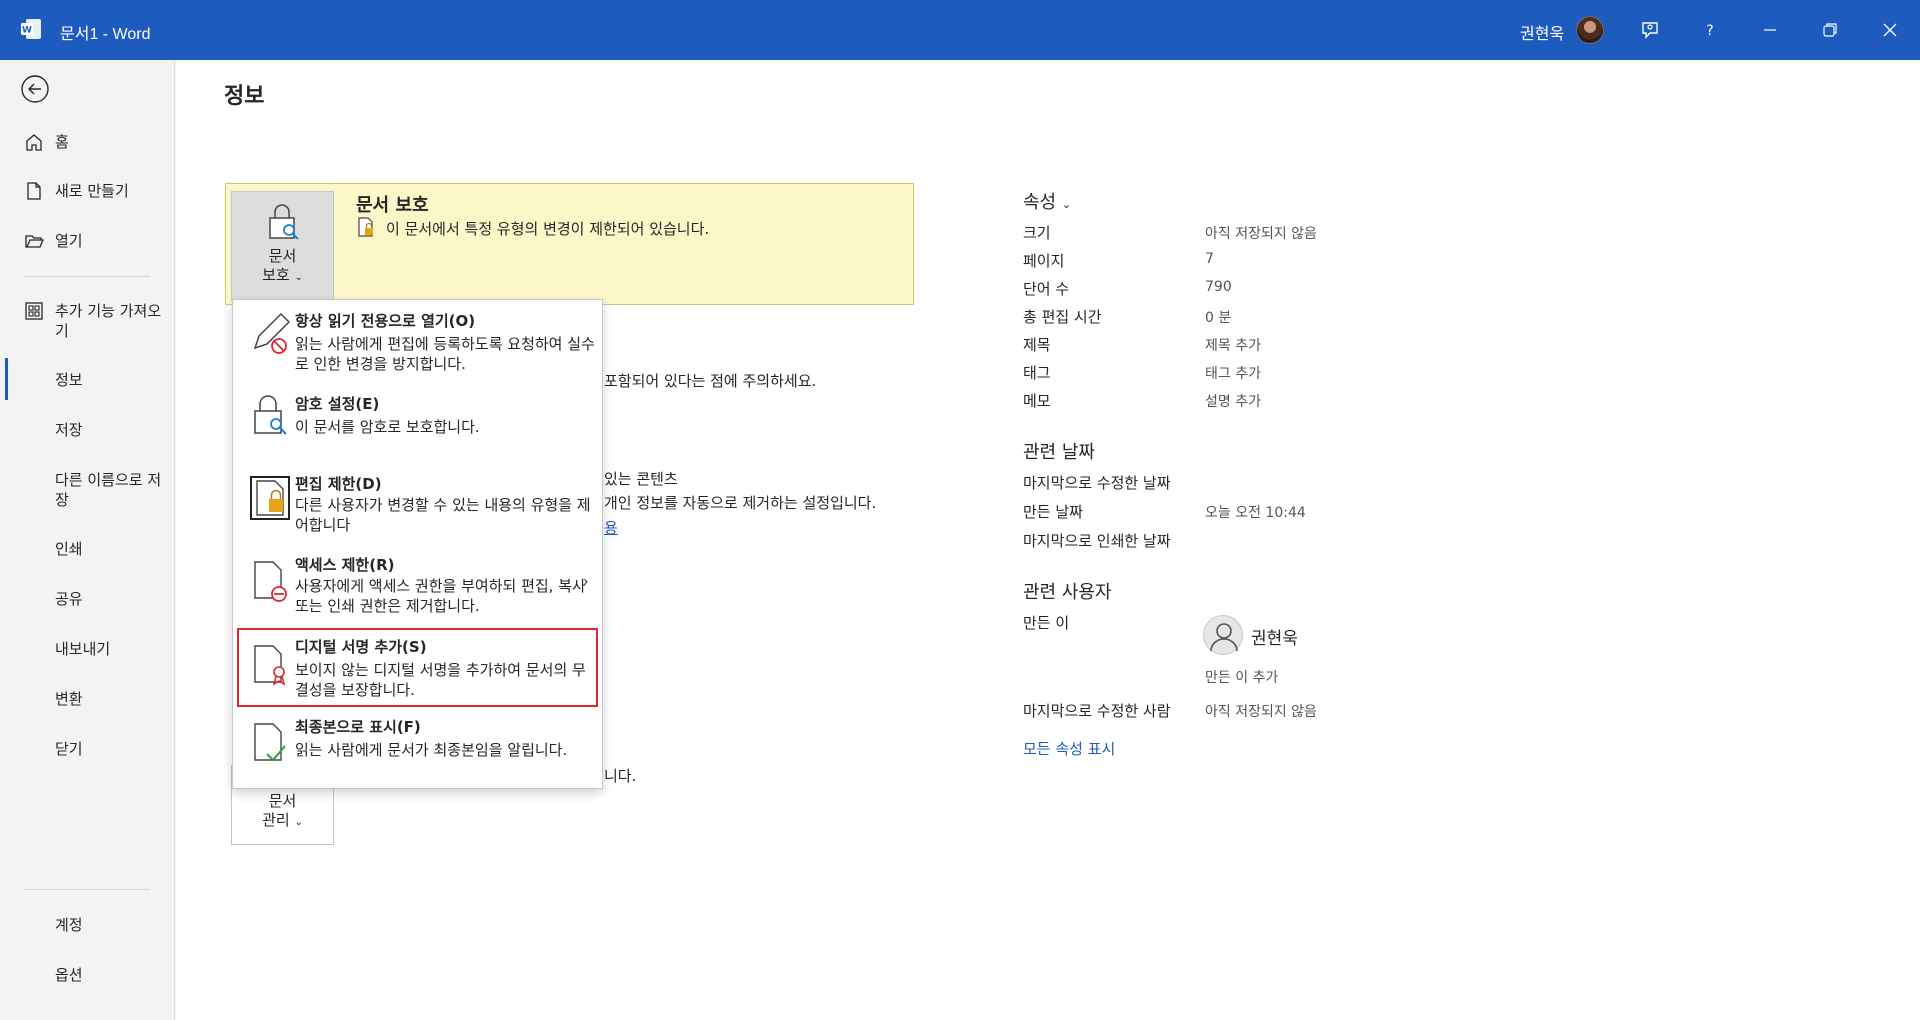 The height and width of the screenshot is (1020, 1920). I want to click on sidebar-item-save-as: 다른 이름으로 저장, so click(87, 490).